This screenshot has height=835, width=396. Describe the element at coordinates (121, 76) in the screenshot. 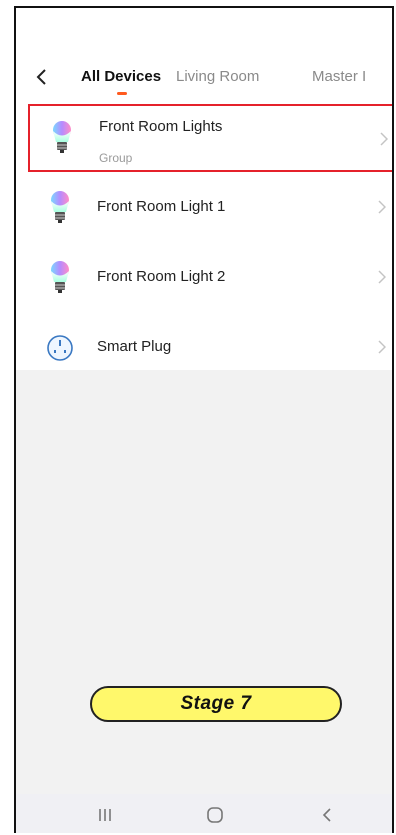

I see `tab-all-devices: All Devices` at that location.